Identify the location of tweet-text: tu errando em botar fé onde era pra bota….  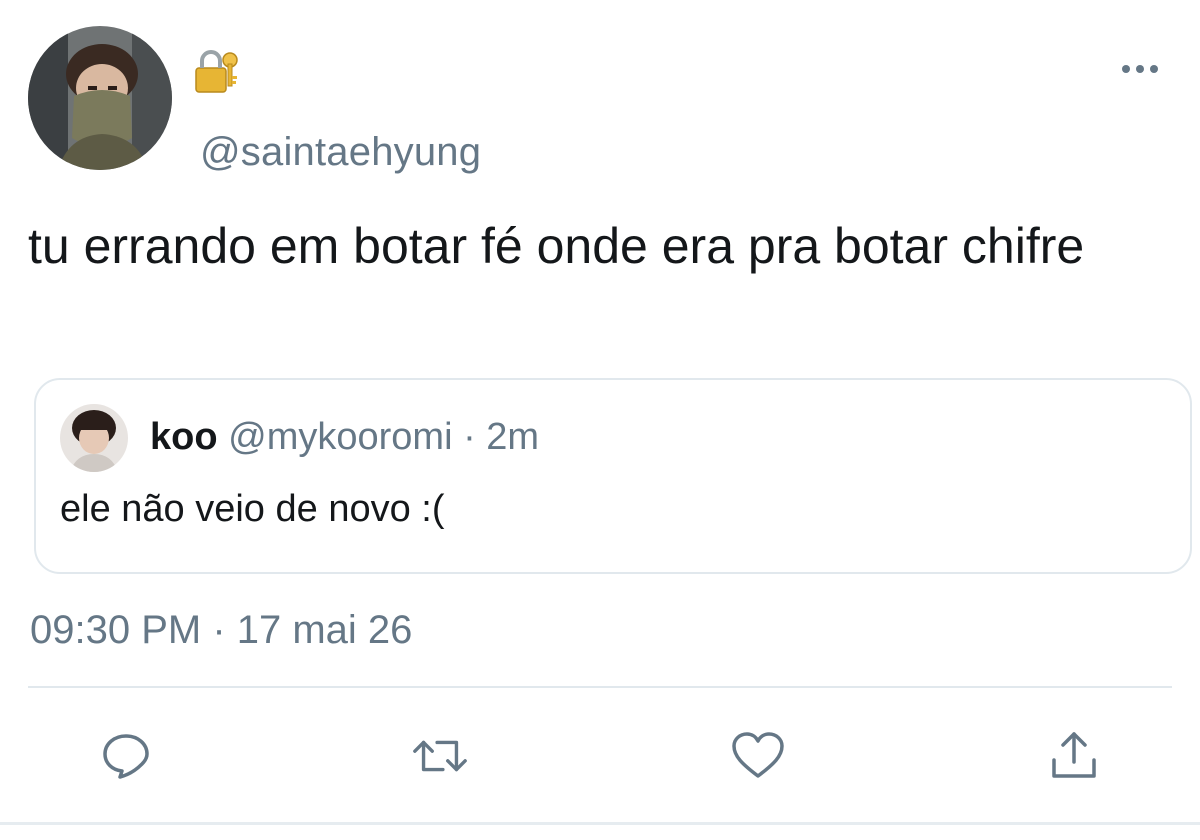
(556, 246).